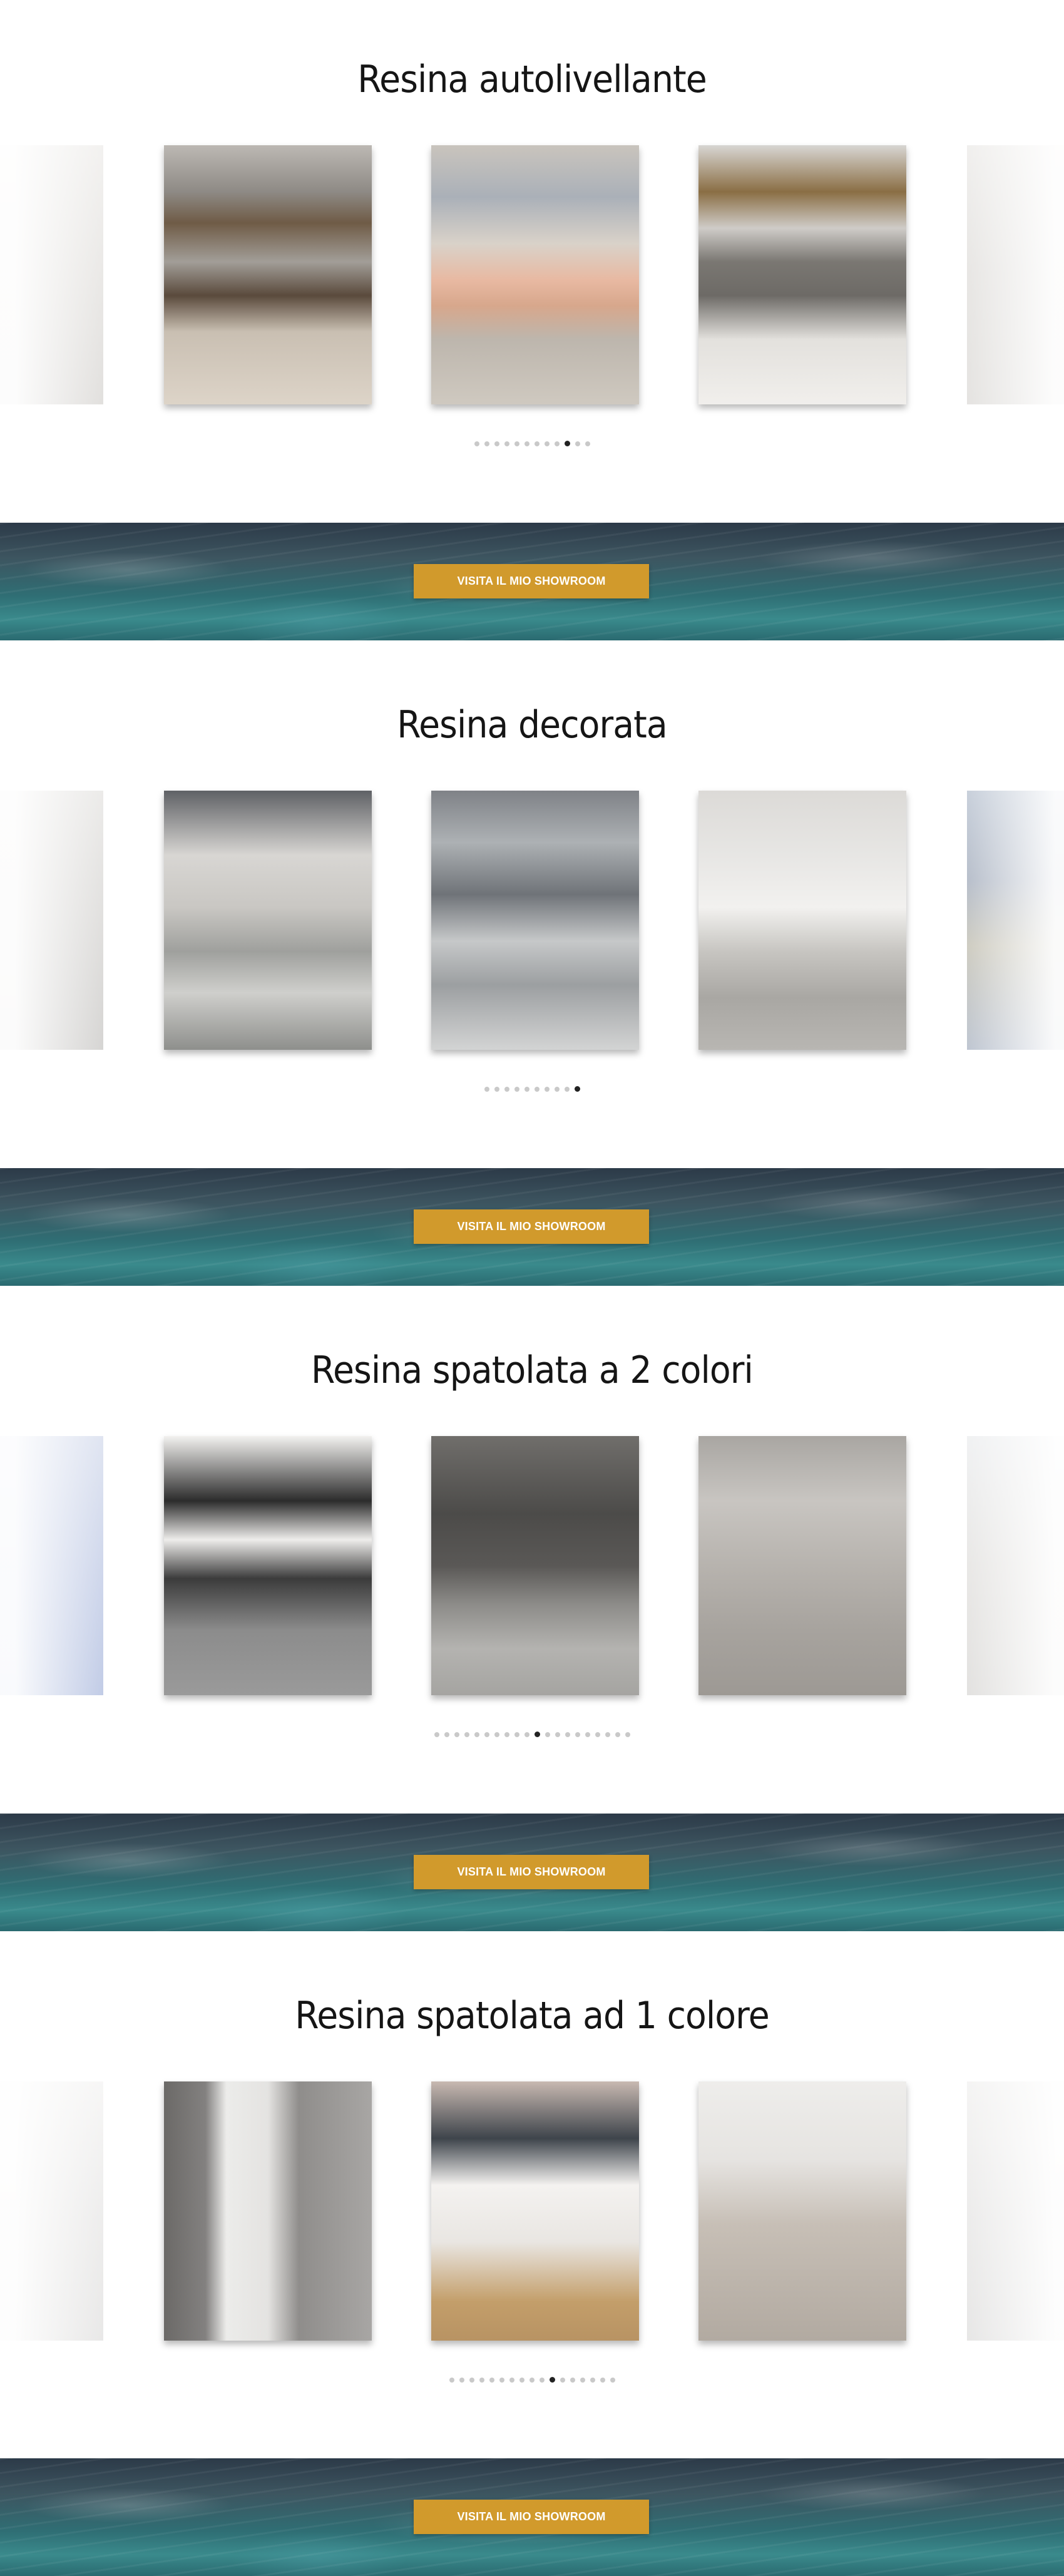  What do you see at coordinates (532, 2016) in the screenshot?
I see `section-title: Resina spatolata ad 1 colore` at bounding box center [532, 2016].